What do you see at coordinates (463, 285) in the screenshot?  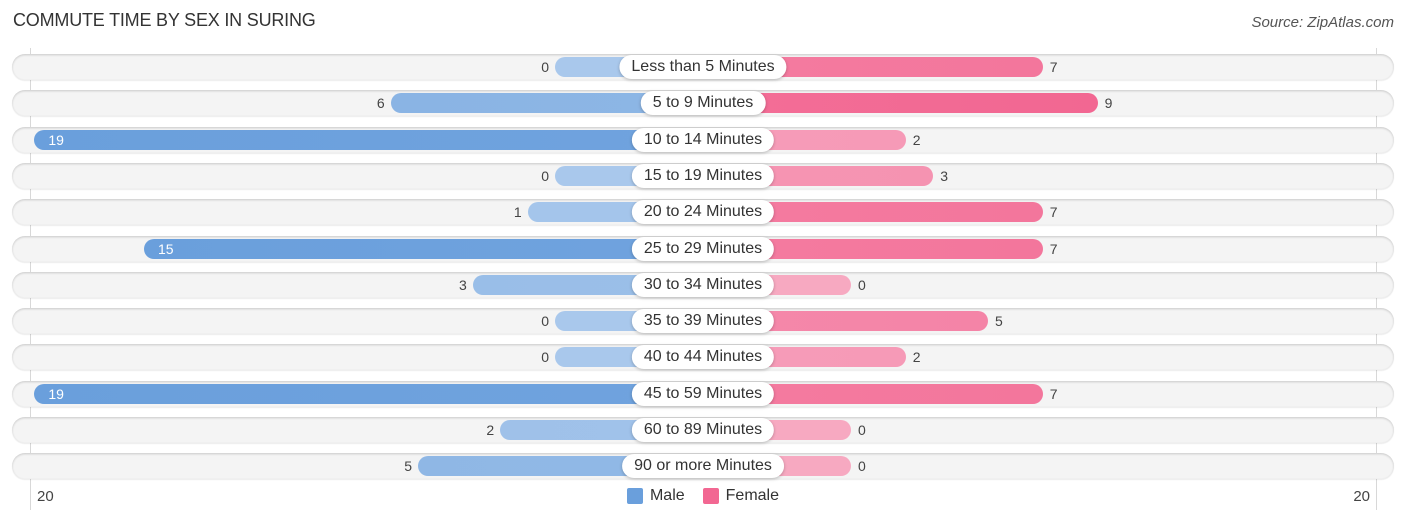 I see `value-label-male: 3` at bounding box center [463, 285].